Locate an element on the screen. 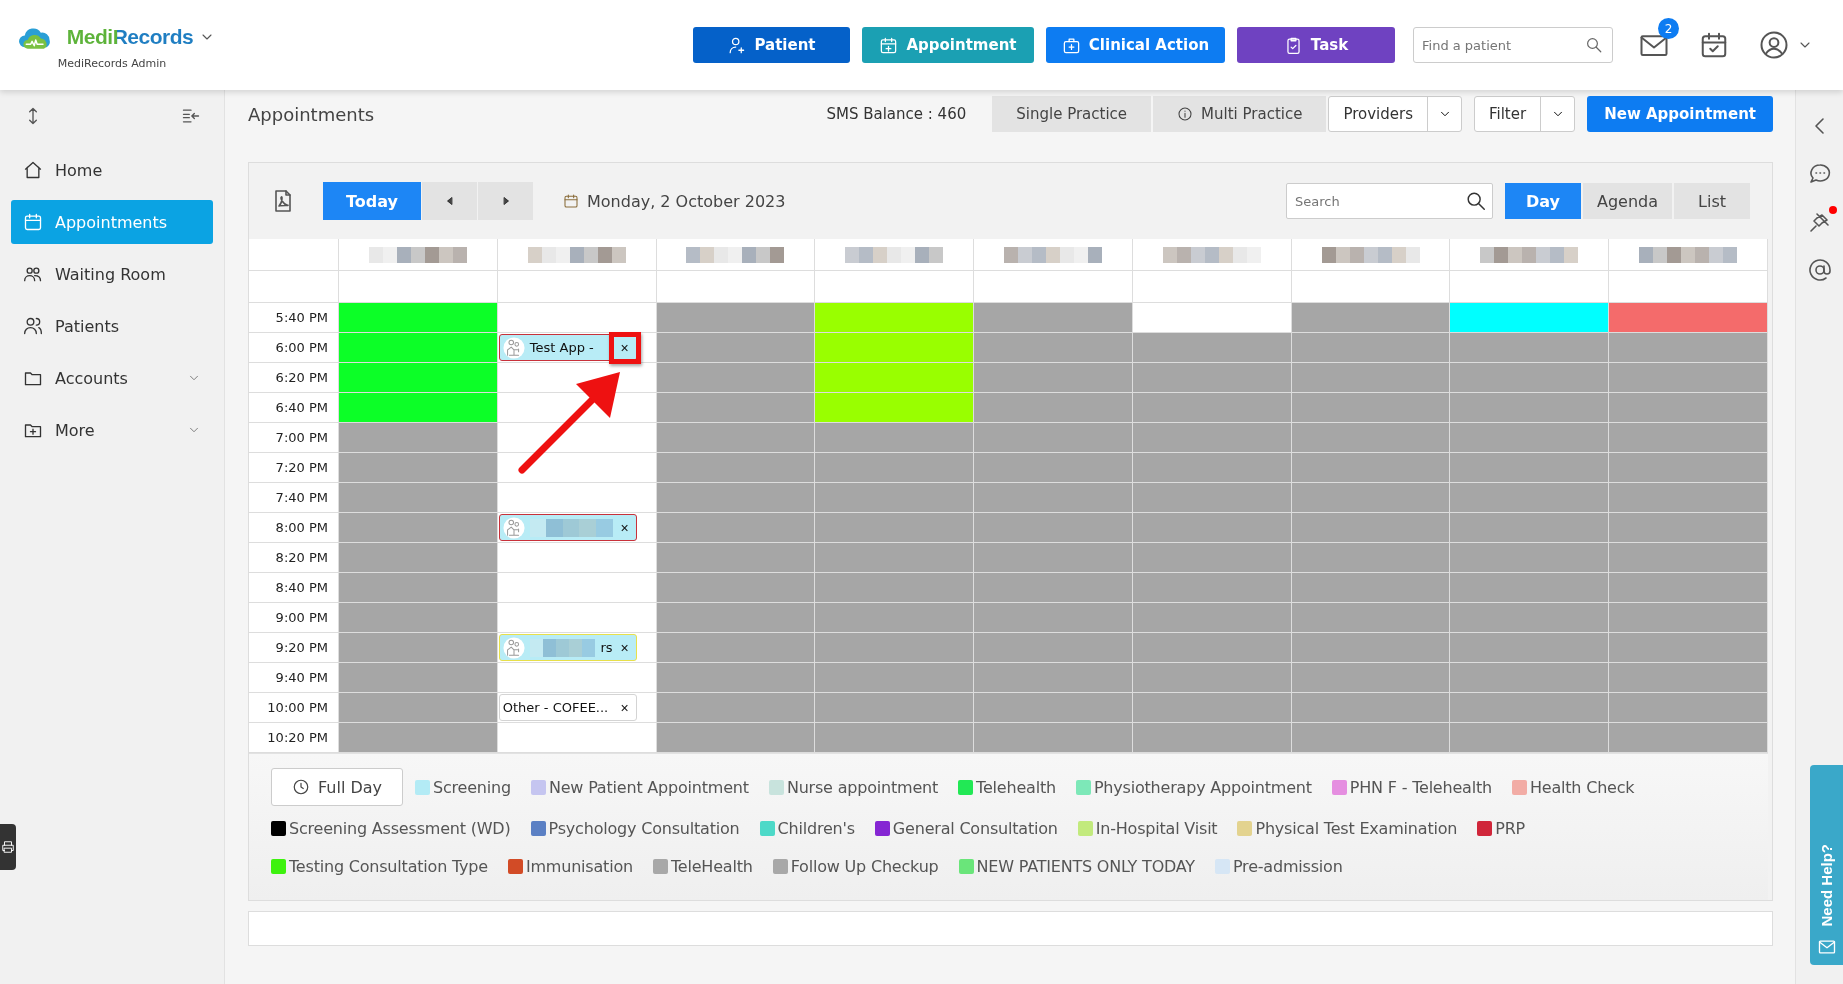  calendar-plus-icon is located at coordinates (889, 45).